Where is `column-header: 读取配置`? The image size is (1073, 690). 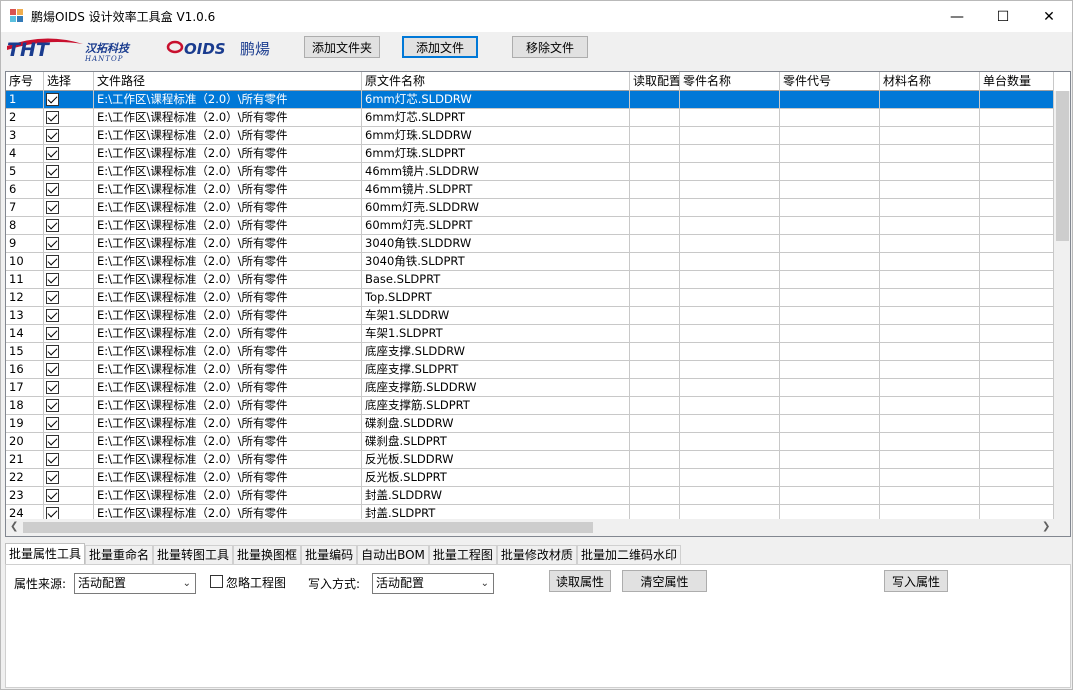
column-header: 读取配置 is located at coordinates (655, 81).